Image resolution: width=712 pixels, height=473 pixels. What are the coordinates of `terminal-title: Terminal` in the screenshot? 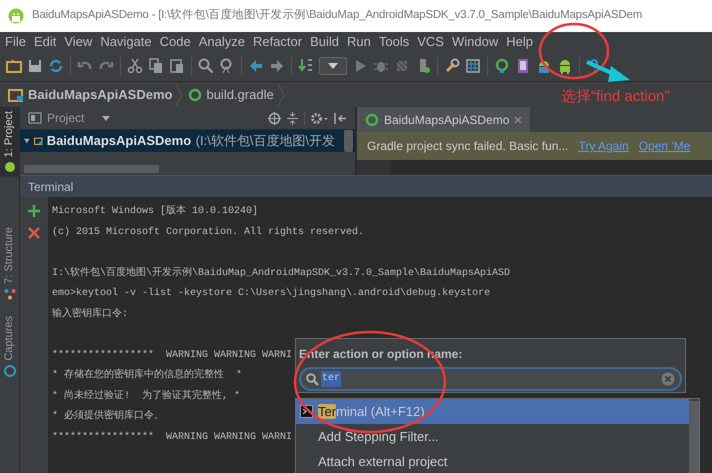 It's located at (51, 187).